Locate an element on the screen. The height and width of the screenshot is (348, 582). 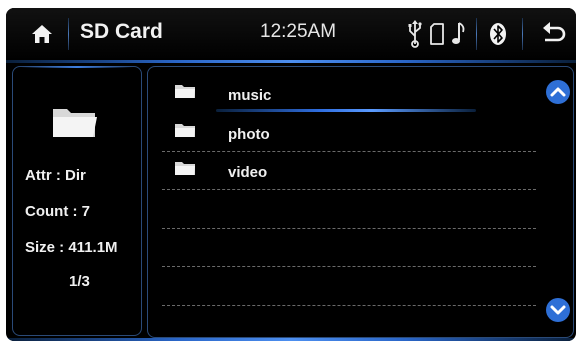
bluetooth-icon is located at coordinates (498, 34).